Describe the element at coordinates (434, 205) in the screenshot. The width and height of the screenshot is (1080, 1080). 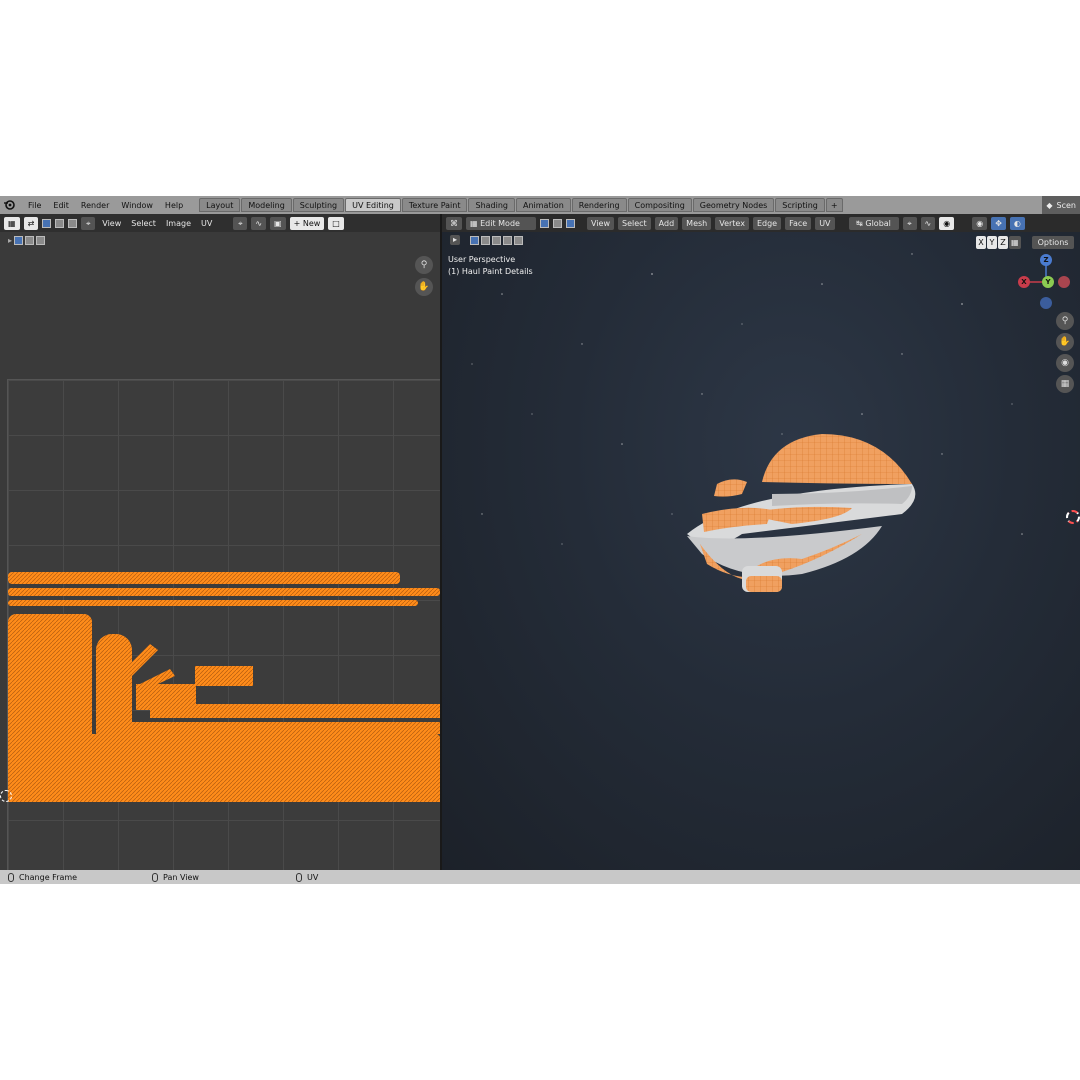
I see `tab-texture-paint: Texture Paint` at that location.